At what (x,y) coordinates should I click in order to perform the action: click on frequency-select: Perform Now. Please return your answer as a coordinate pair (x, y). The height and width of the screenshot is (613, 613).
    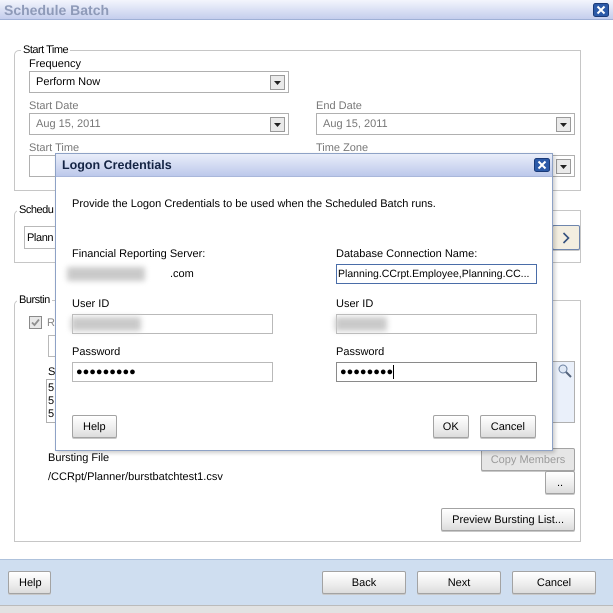
    Looking at the image, I should click on (159, 82).